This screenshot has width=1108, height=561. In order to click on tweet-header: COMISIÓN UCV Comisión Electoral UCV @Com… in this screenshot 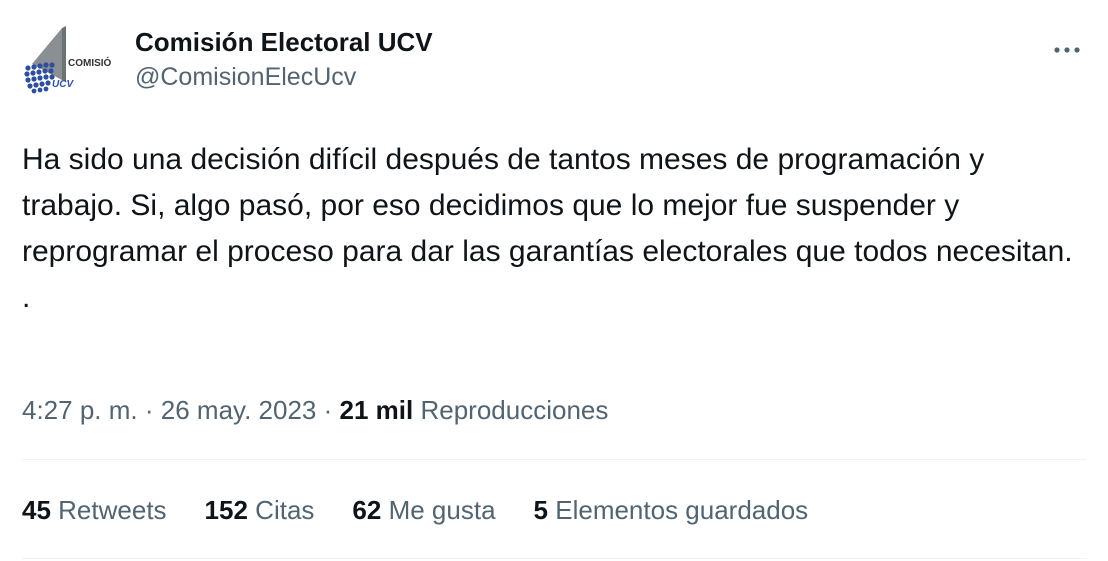, I will do `click(554, 66)`.